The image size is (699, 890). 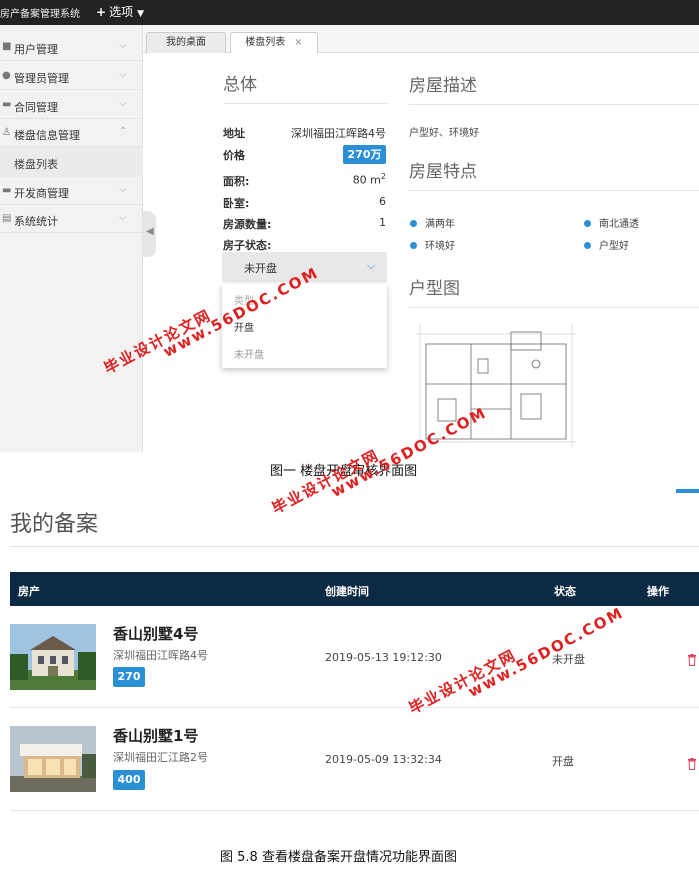 What do you see at coordinates (383, 176) in the screenshot?
I see `area-unit-superscript: 2` at bounding box center [383, 176].